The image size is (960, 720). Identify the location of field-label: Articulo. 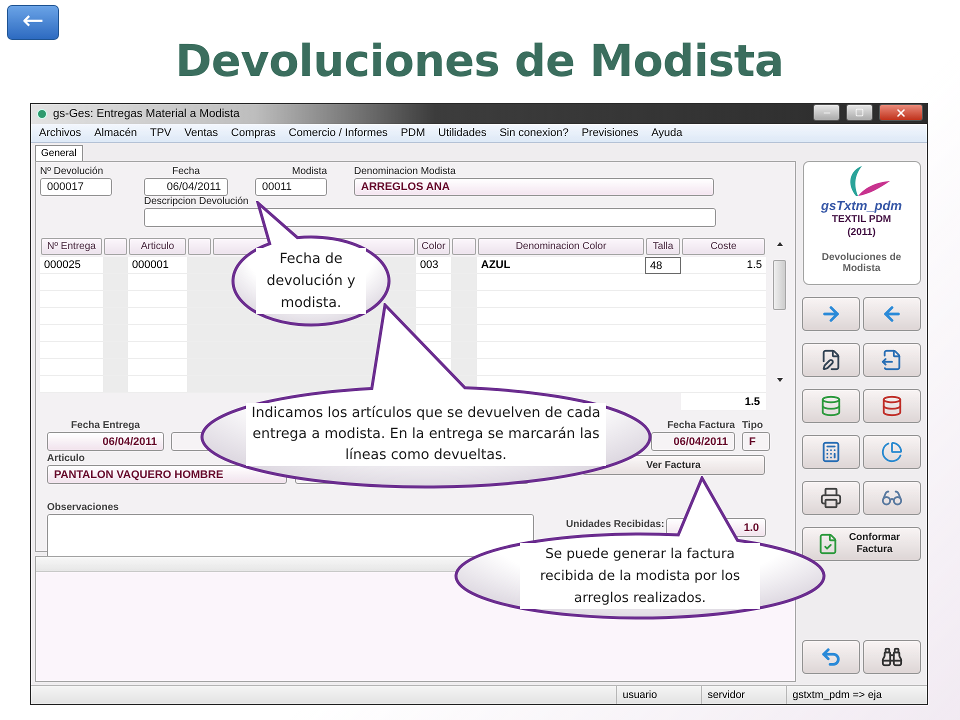
(66, 459).